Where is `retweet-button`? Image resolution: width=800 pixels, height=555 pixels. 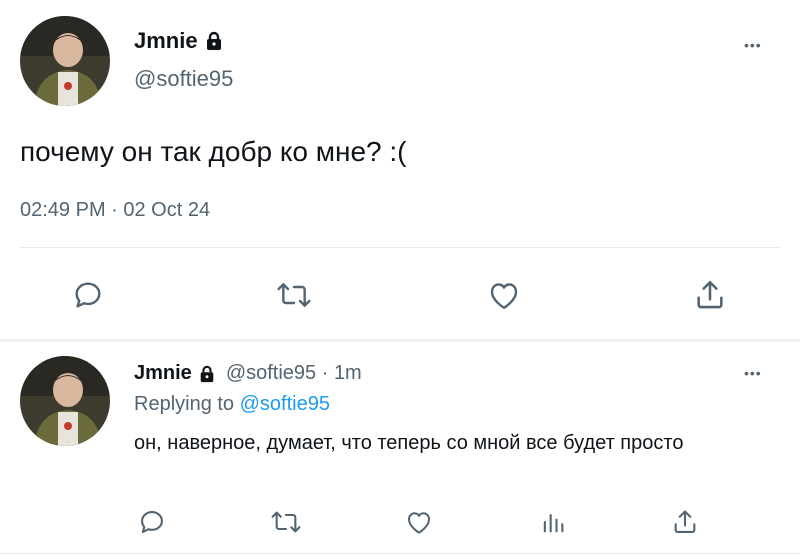 retweet-button is located at coordinates (294, 295).